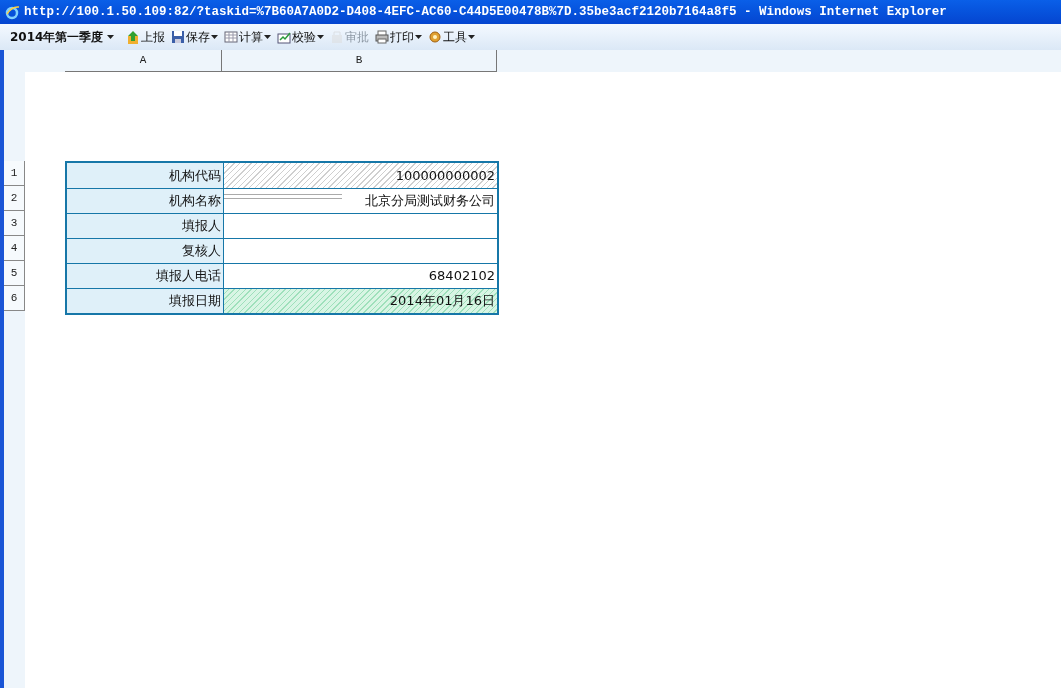 This screenshot has height=688, width=1061. What do you see at coordinates (231, 37) in the screenshot?
I see `grid-icon` at bounding box center [231, 37].